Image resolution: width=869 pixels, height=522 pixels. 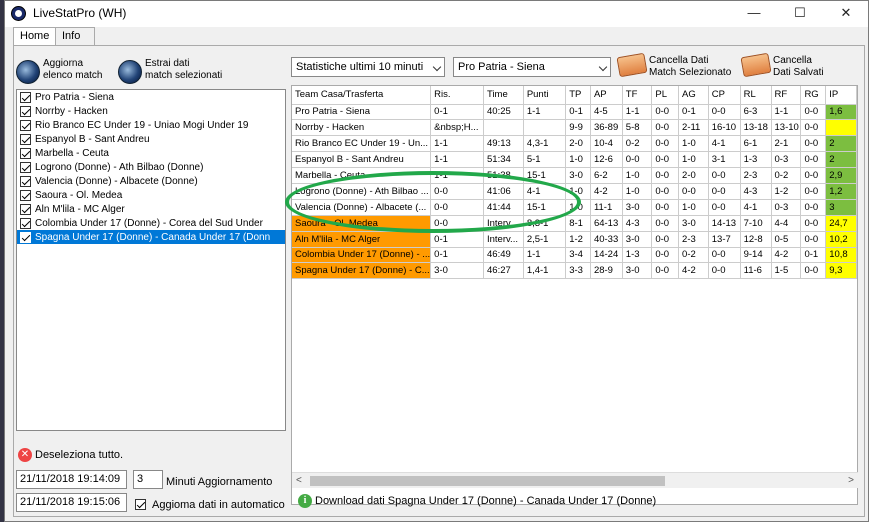 I want to click on clear-saved-data-button: Cancella Dati Salvati, so click(x=782, y=65).